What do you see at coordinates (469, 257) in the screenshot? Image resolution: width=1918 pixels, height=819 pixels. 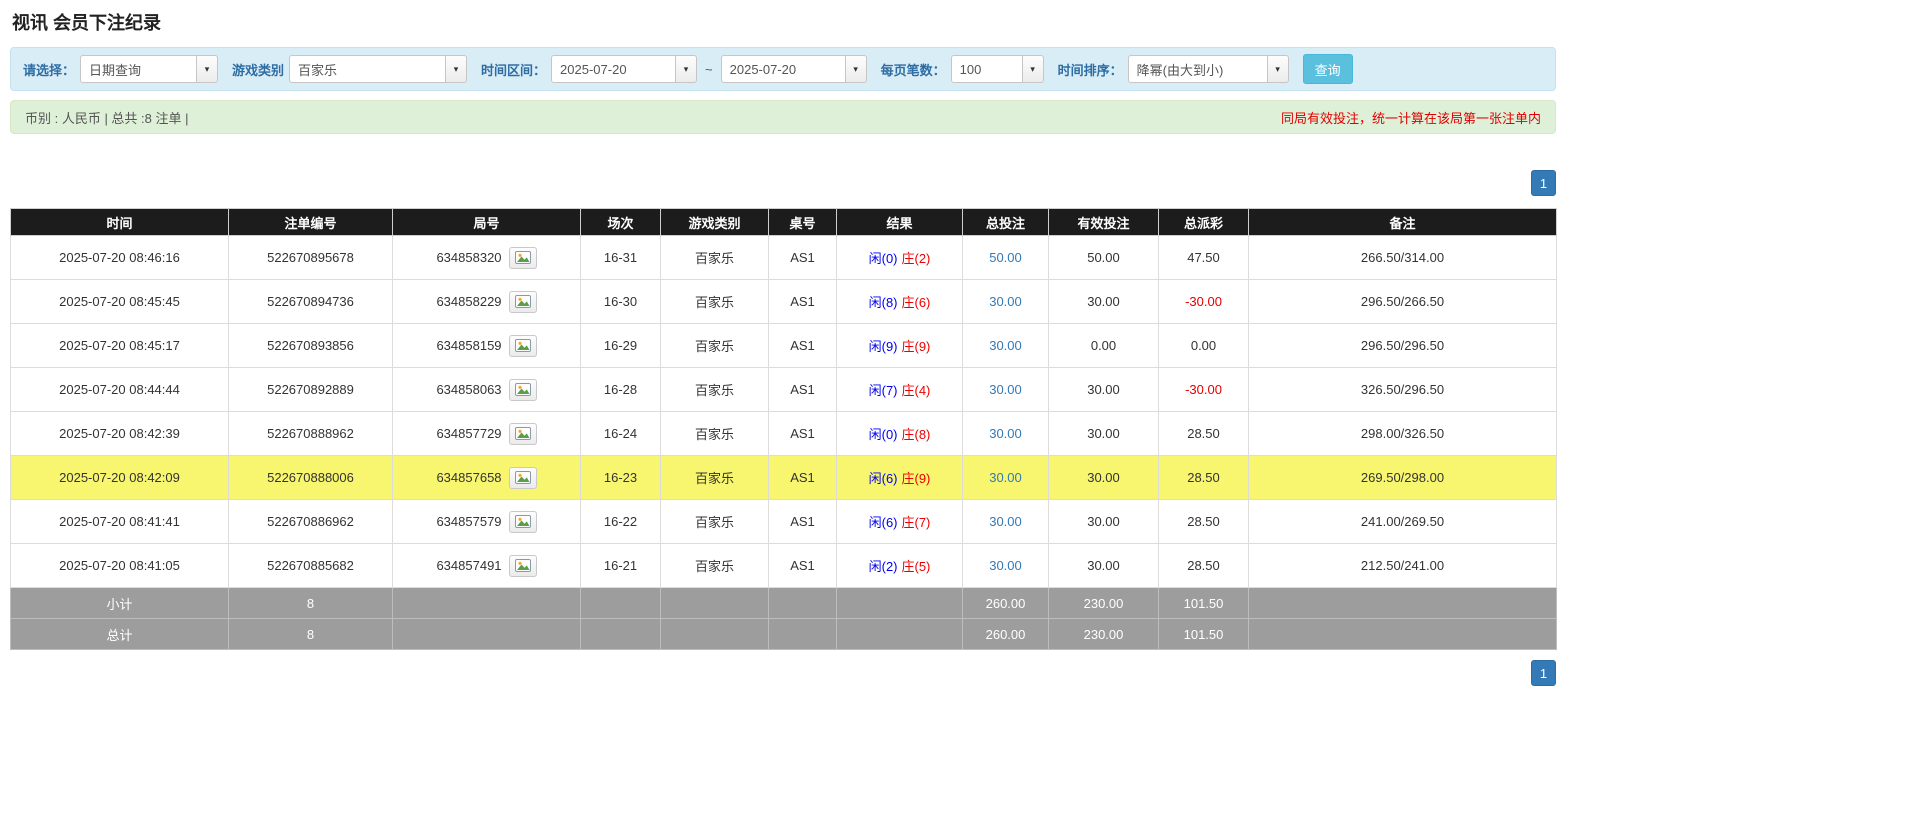 I see `round-id-text: 634858320` at bounding box center [469, 257].